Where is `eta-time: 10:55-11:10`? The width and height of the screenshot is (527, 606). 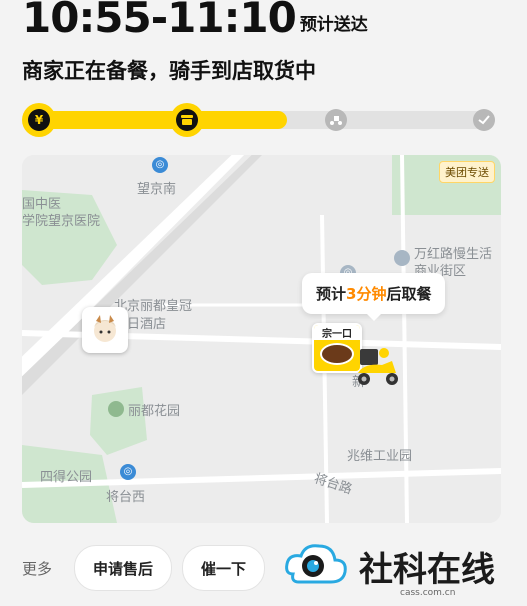 eta-time: 10:55-11:10 is located at coordinates (159, 21).